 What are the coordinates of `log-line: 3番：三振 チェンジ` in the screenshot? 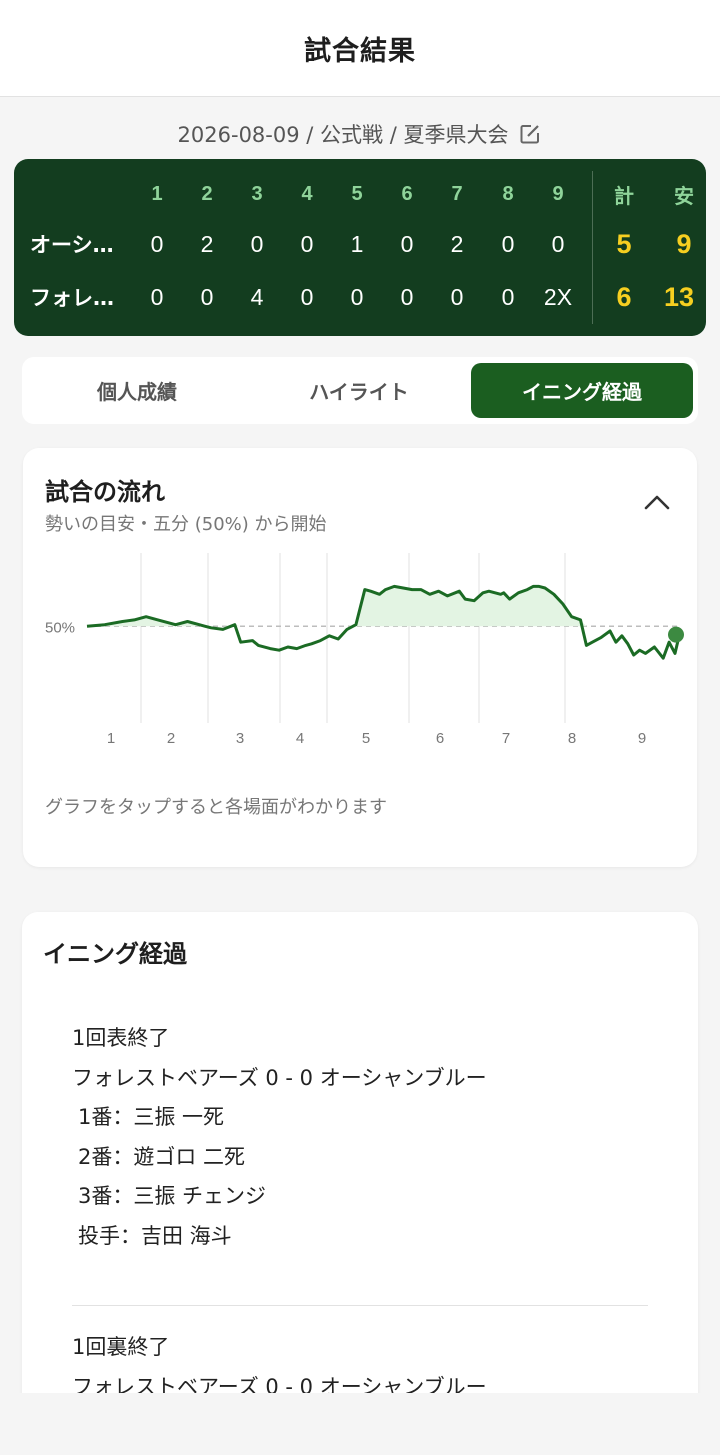 It's located at (172, 1196).